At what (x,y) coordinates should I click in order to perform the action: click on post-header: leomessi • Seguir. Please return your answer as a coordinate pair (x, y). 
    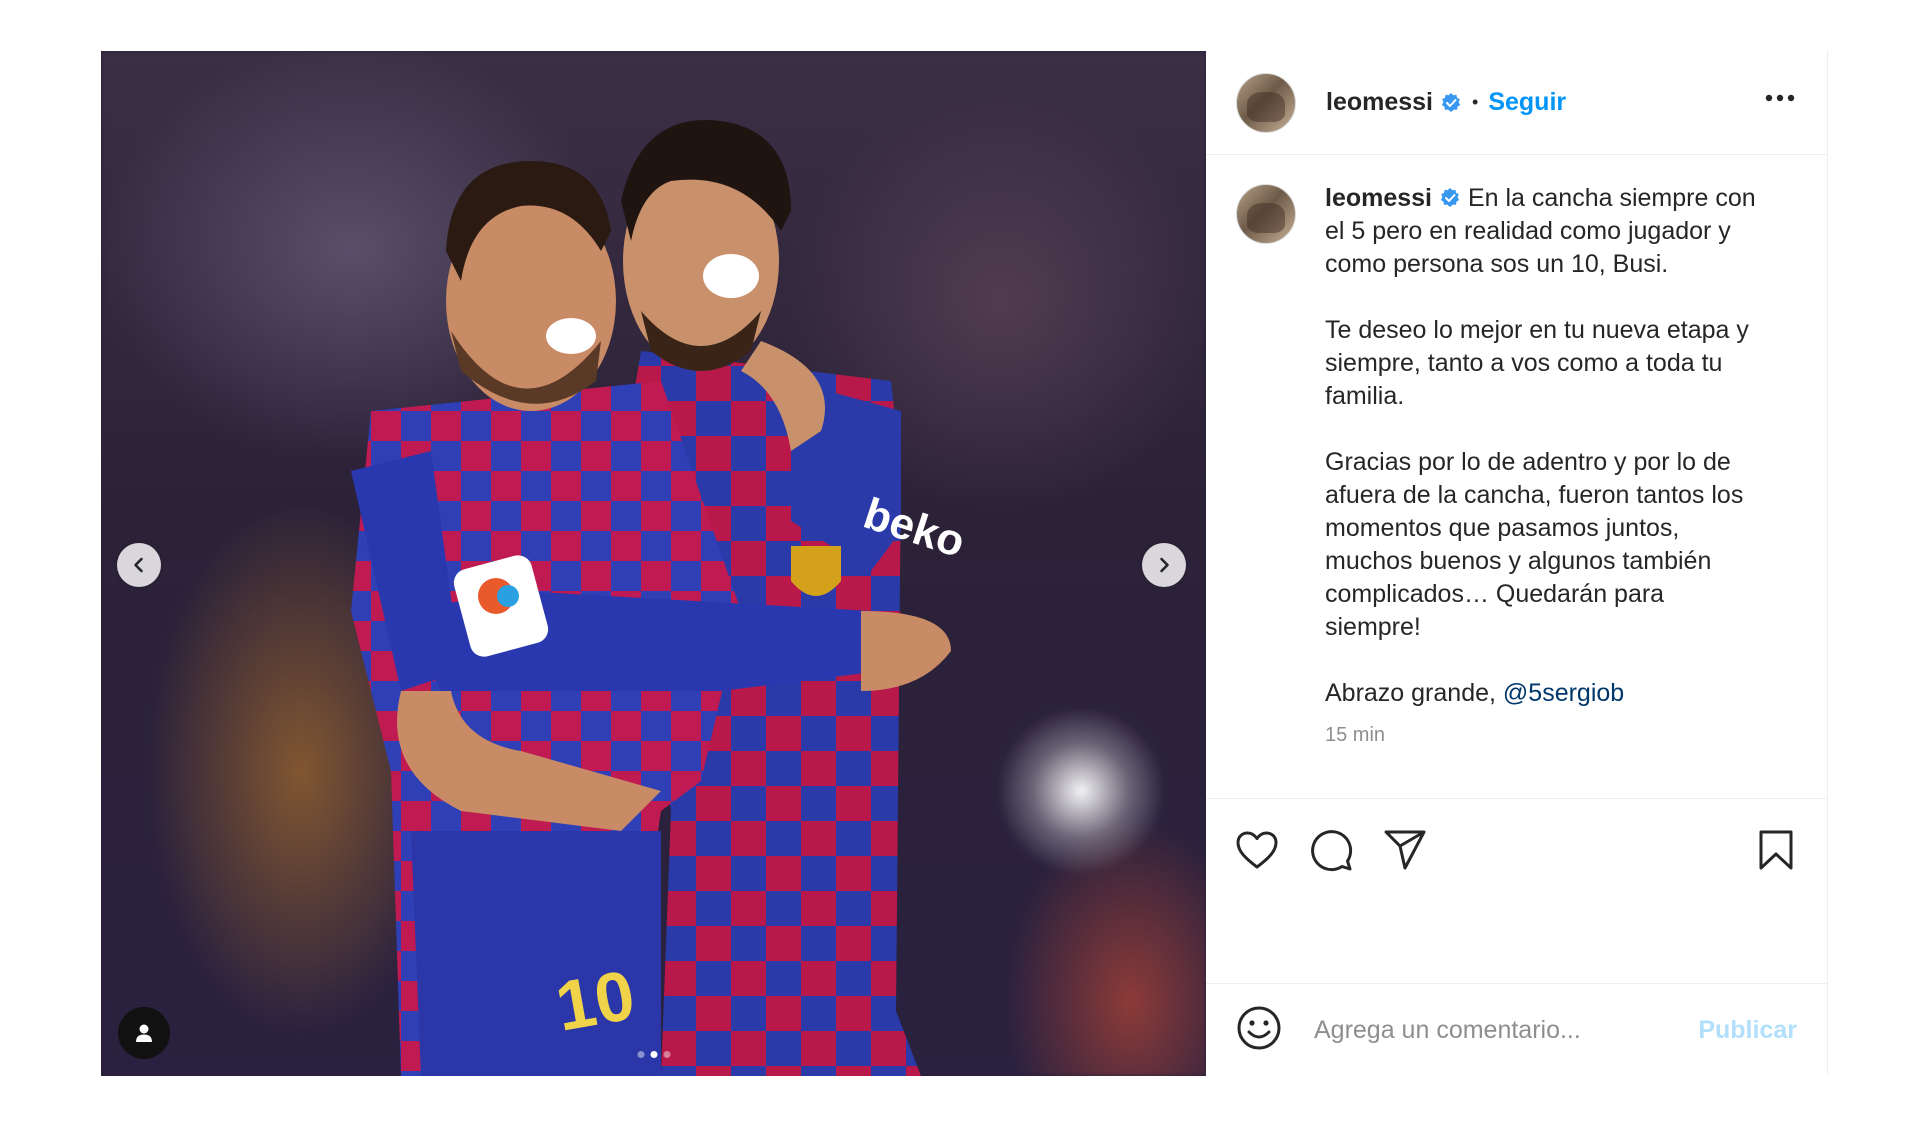
    Looking at the image, I should click on (1516, 103).